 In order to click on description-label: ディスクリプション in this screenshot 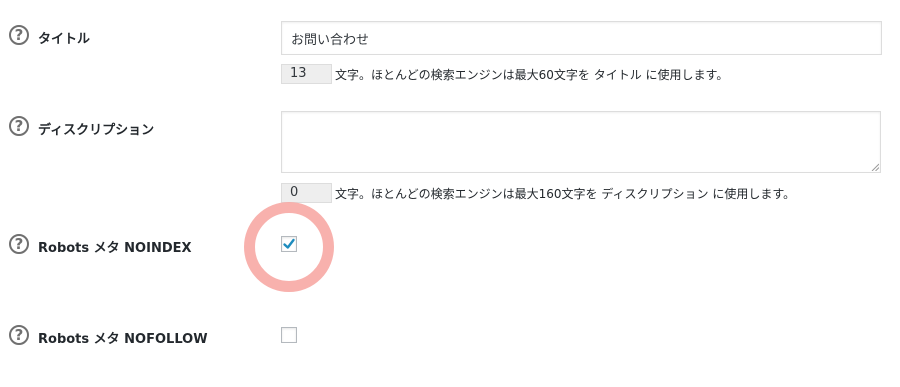, I will do `click(96, 130)`.